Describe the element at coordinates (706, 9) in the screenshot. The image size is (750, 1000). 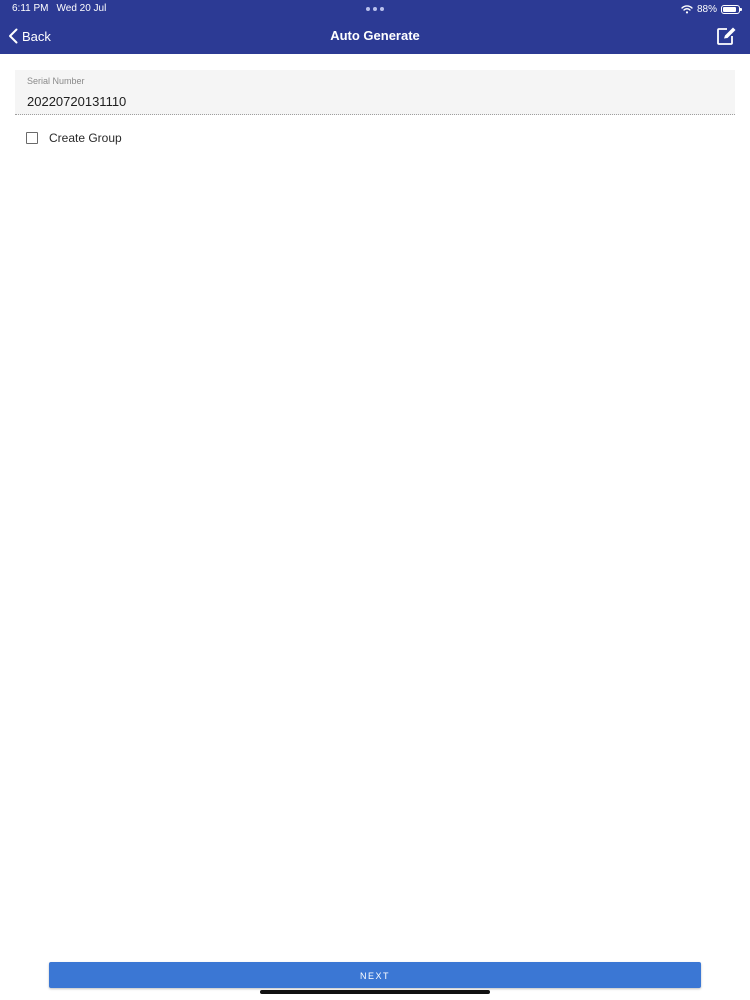
I see `battery-percent: 88%` at that location.